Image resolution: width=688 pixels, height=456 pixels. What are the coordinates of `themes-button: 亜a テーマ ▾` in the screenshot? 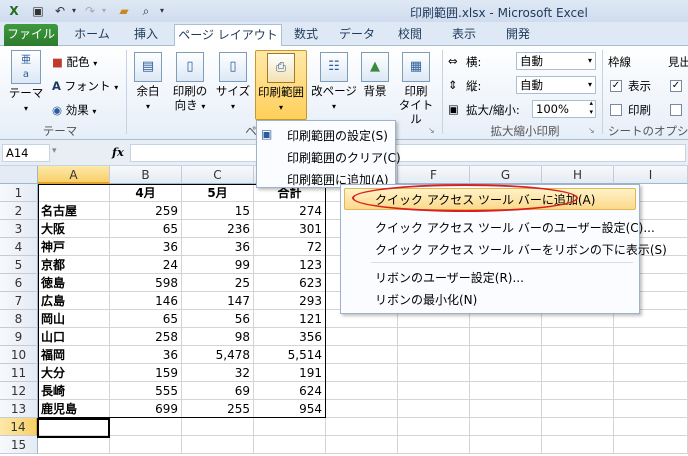 It's located at (26, 83).